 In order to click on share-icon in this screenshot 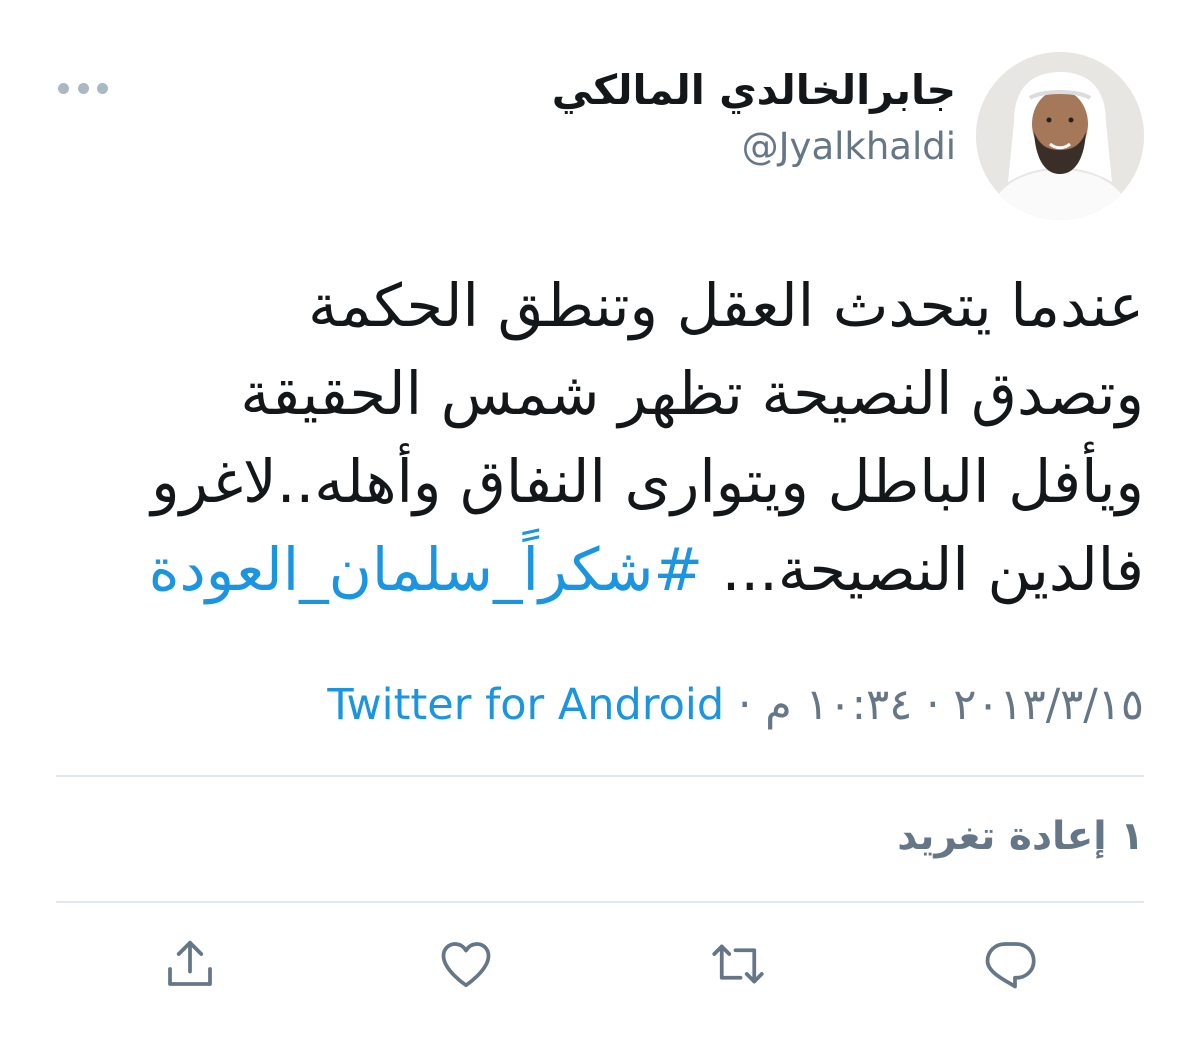, I will do `click(190, 963)`.